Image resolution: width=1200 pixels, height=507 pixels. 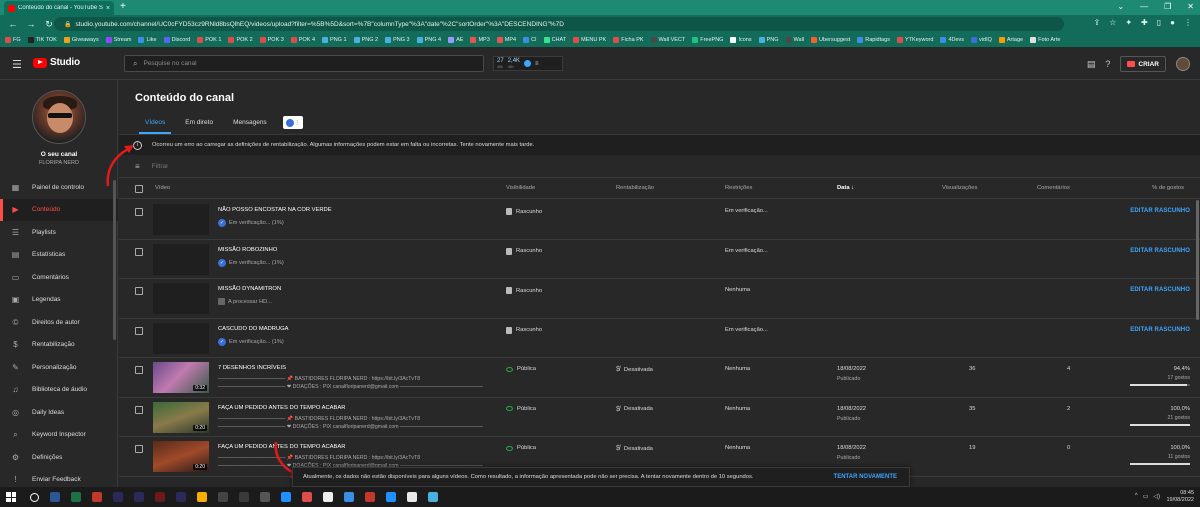 I want to click on bookmark-item: Wall VECT, so click(x=667, y=40).